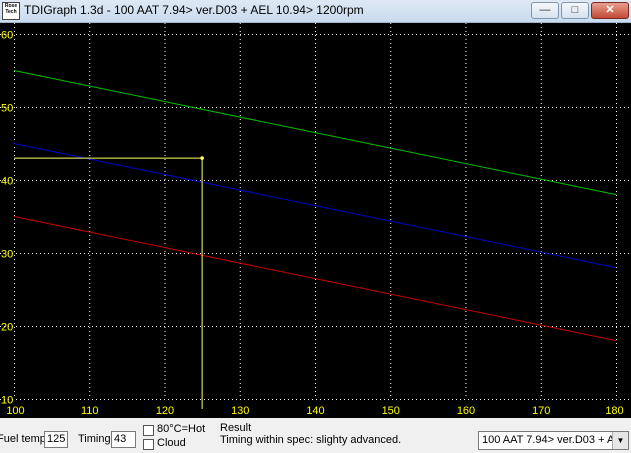  I want to click on minimize-button: —, so click(545, 10).